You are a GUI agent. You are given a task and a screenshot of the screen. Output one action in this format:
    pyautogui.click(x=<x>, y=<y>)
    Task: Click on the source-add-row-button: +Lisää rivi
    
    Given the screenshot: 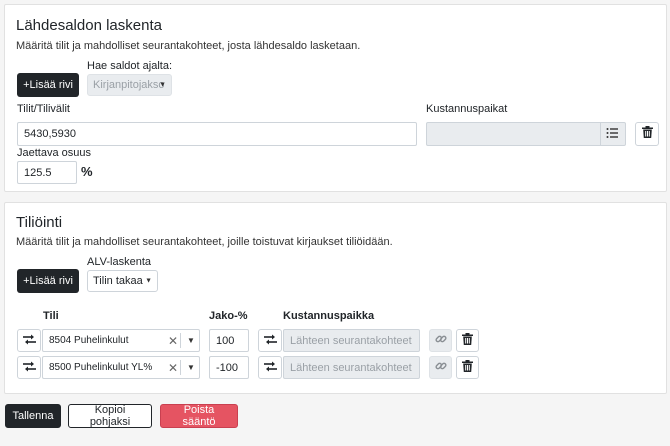 What is the action you would take?
    pyautogui.click(x=48, y=85)
    